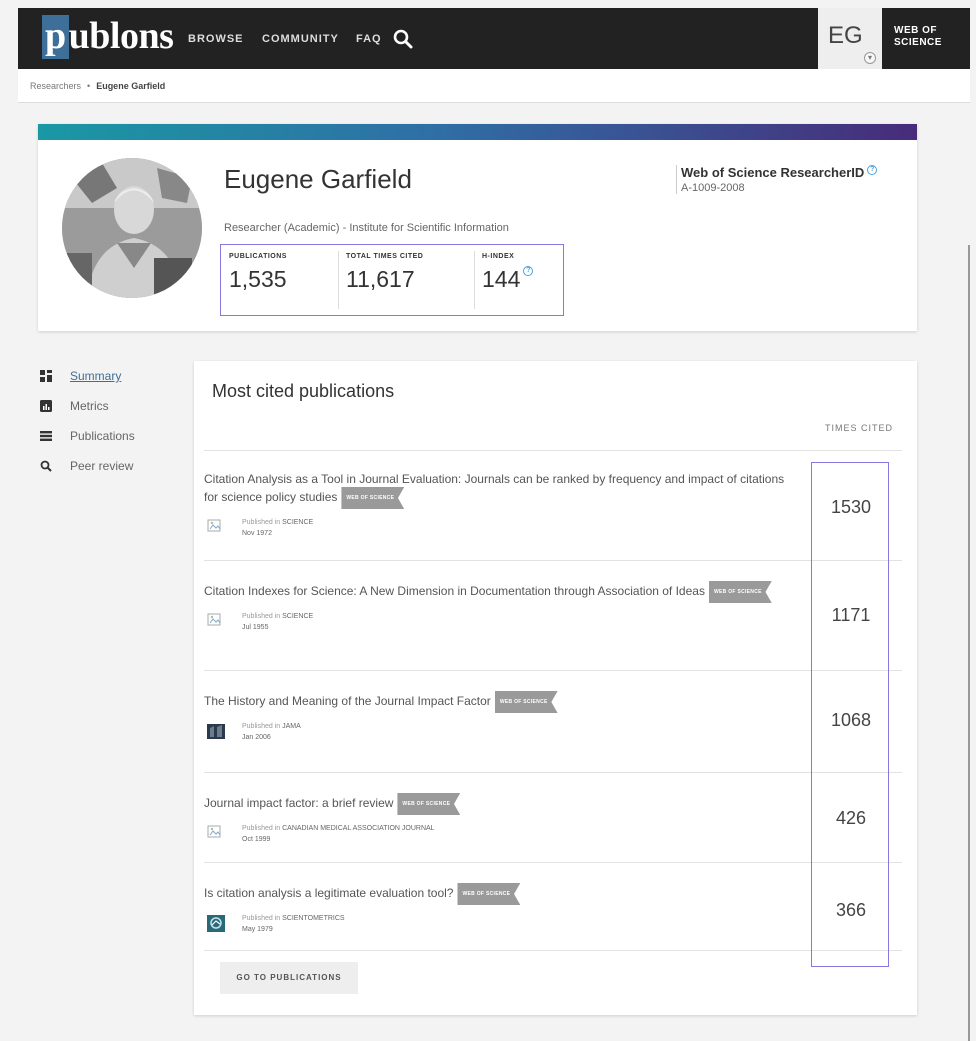 The height and width of the screenshot is (1041, 976). What do you see at coordinates (258, 279) in the screenshot?
I see `metric-value: 1,535` at bounding box center [258, 279].